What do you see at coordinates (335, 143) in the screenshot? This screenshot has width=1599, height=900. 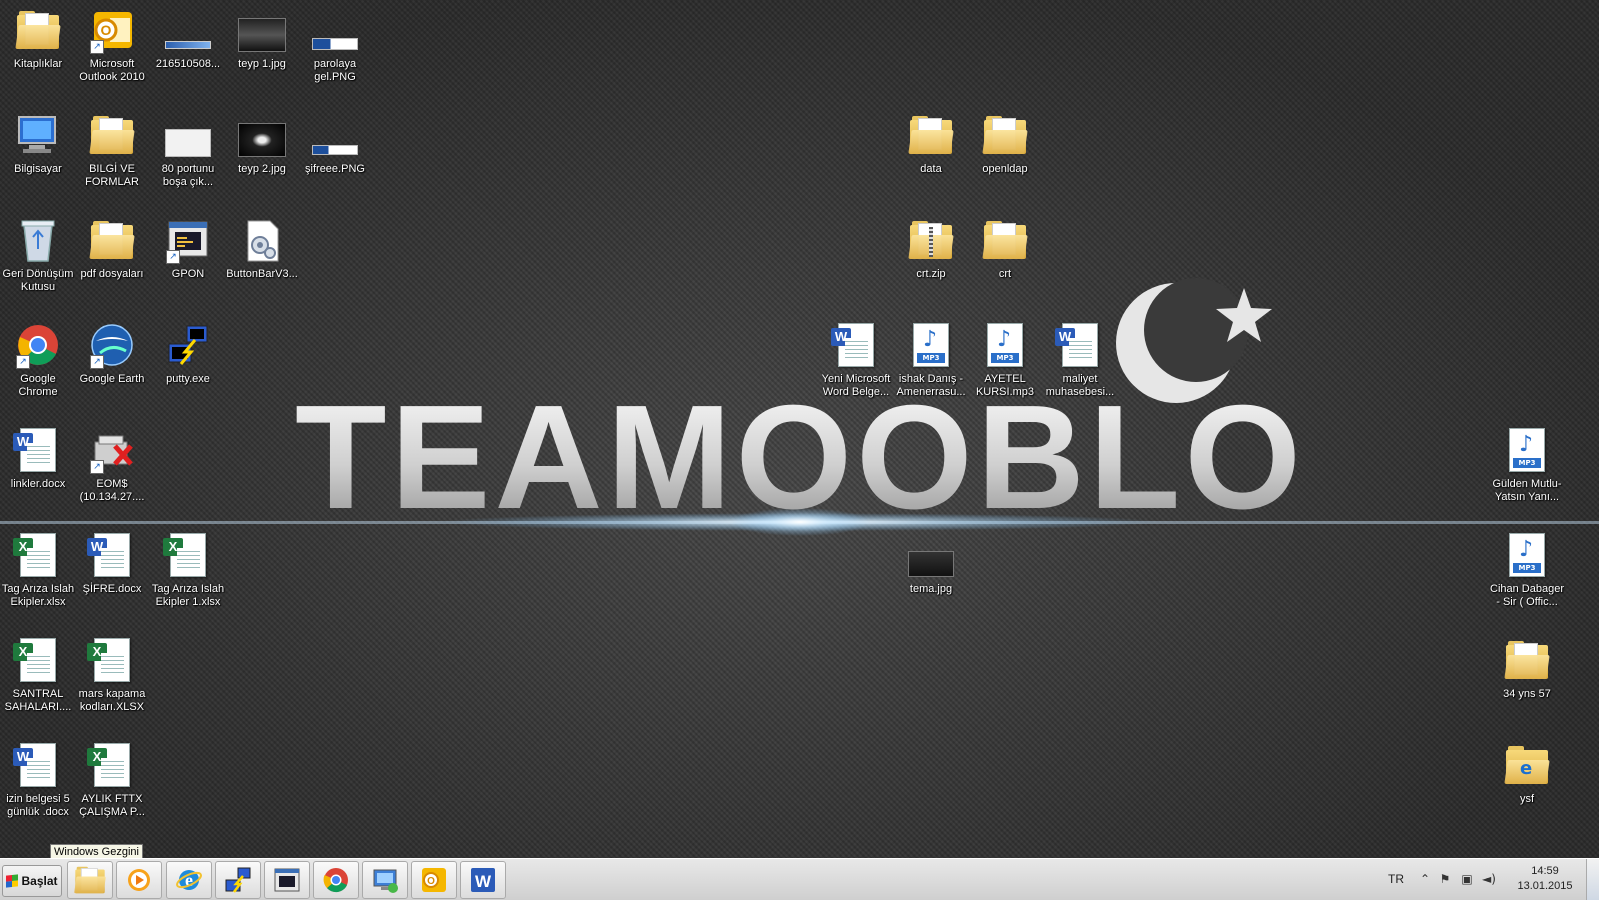 I see `desktop-icon-sifreee: şifreee.PNG` at bounding box center [335, 143].